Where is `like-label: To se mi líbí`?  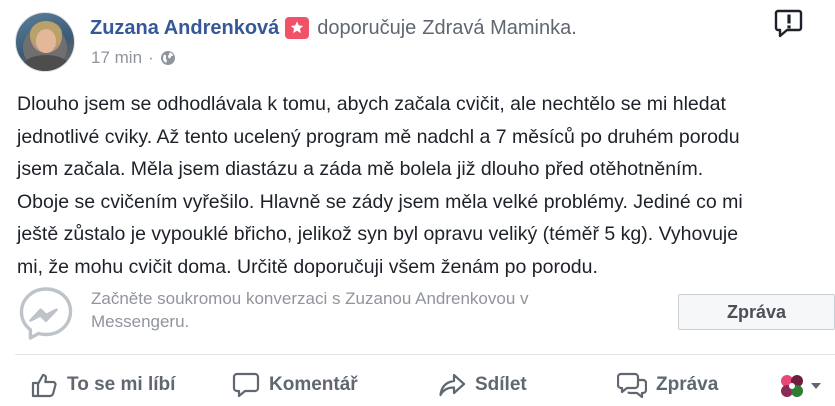 like-label: To se mi líbí is located at coordinates (121, 384).